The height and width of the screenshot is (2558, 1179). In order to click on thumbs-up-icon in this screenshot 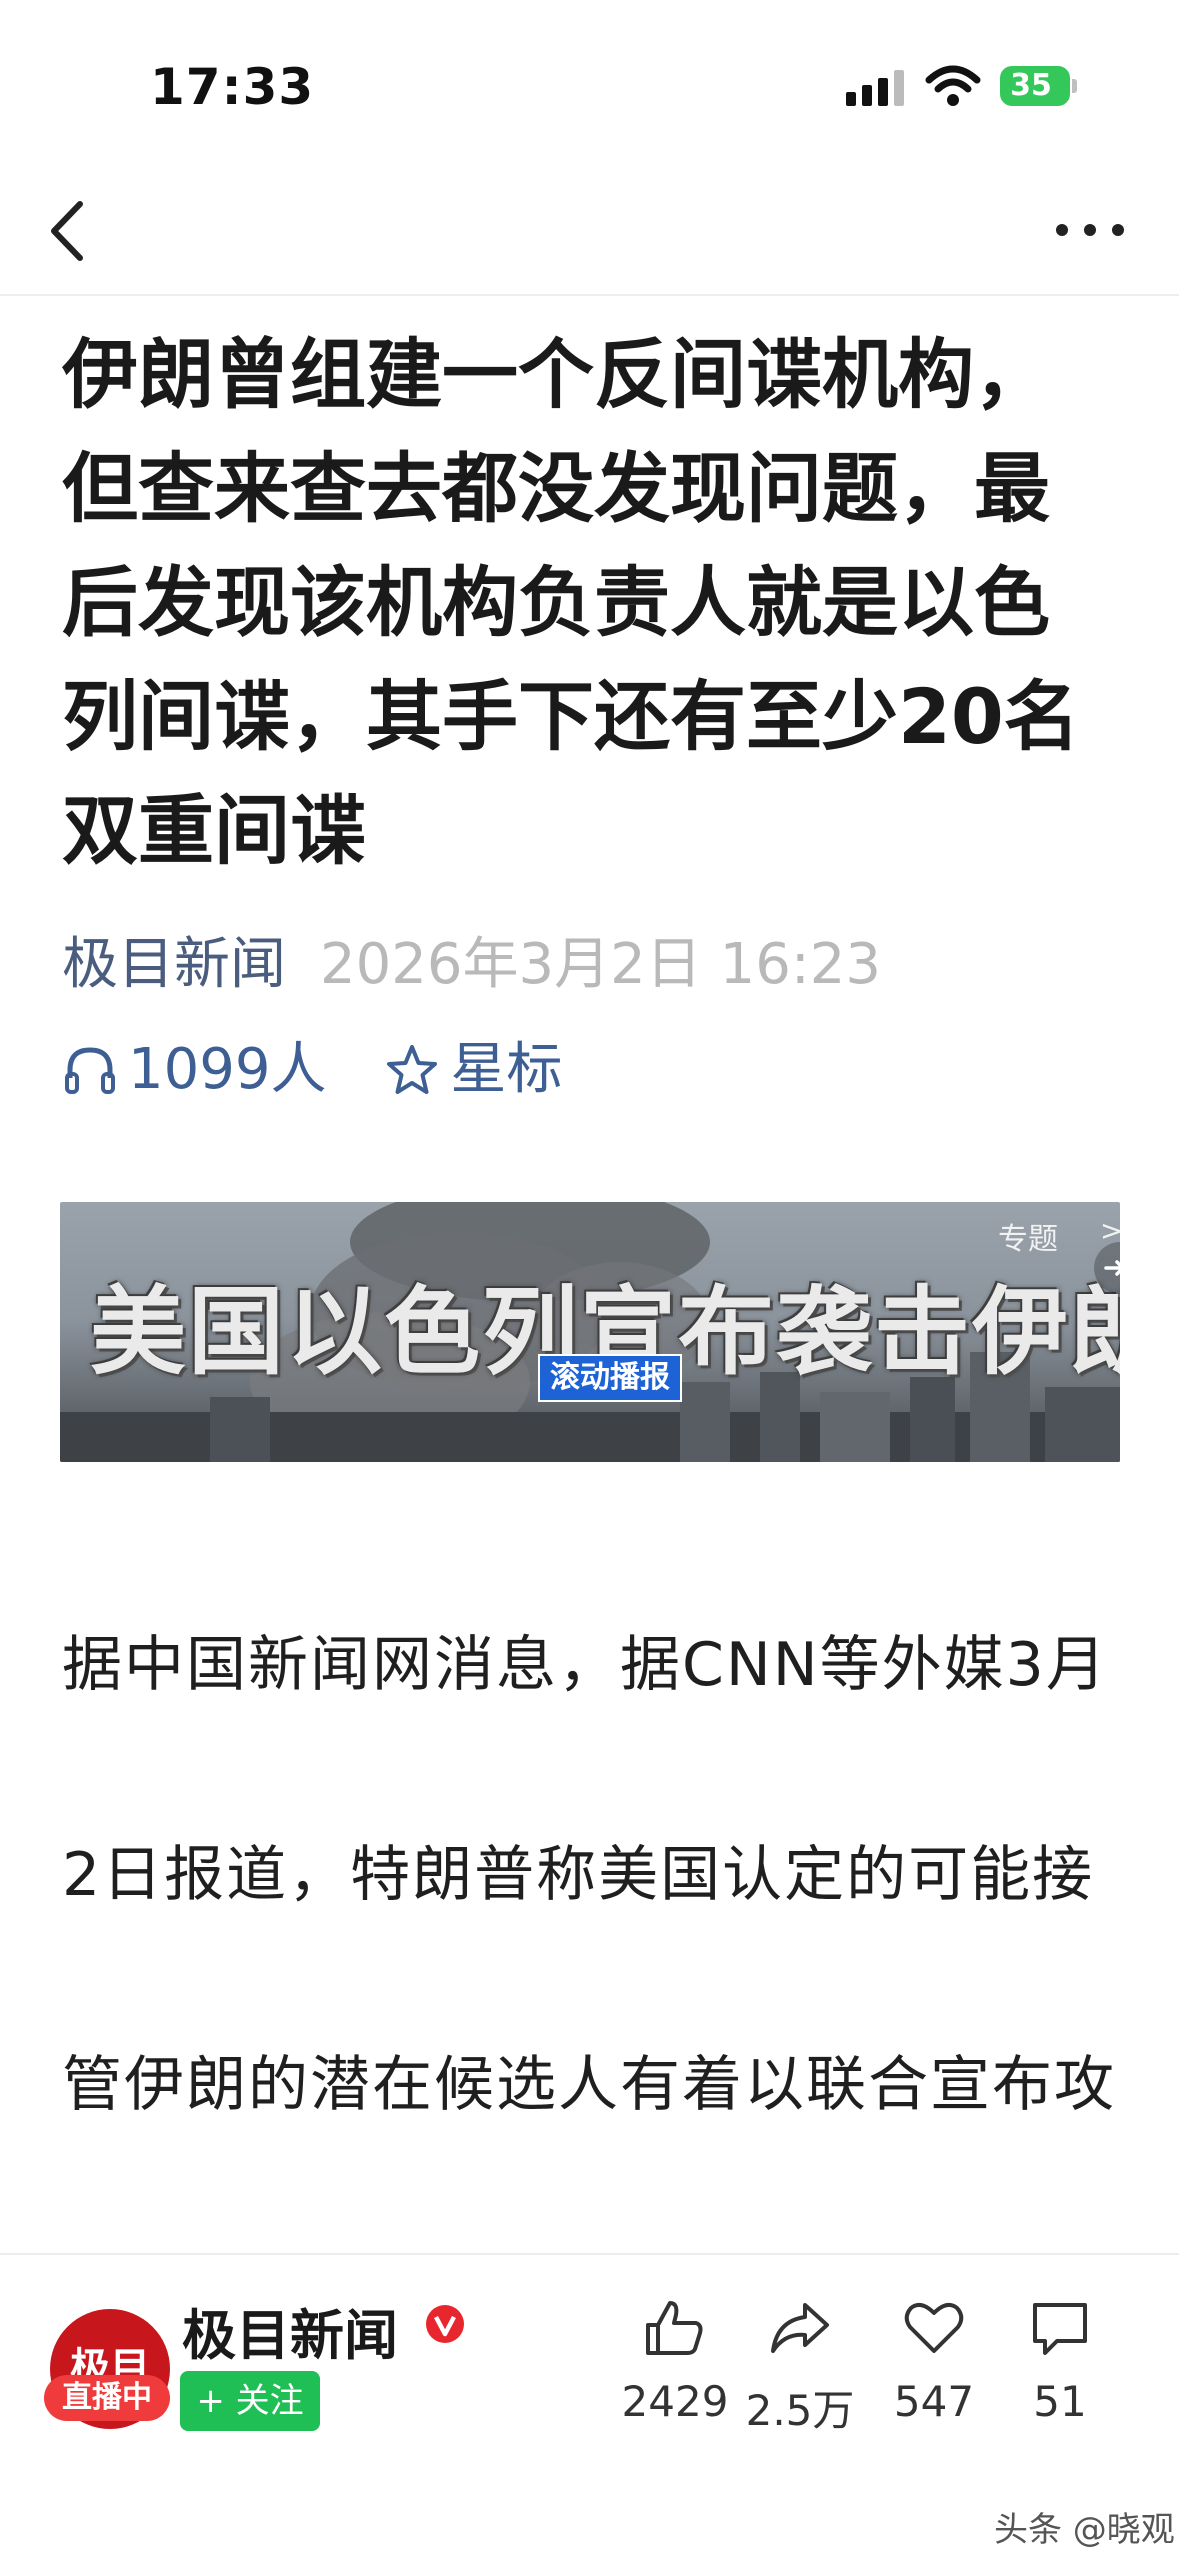, I will do `click(674, 2328)`.